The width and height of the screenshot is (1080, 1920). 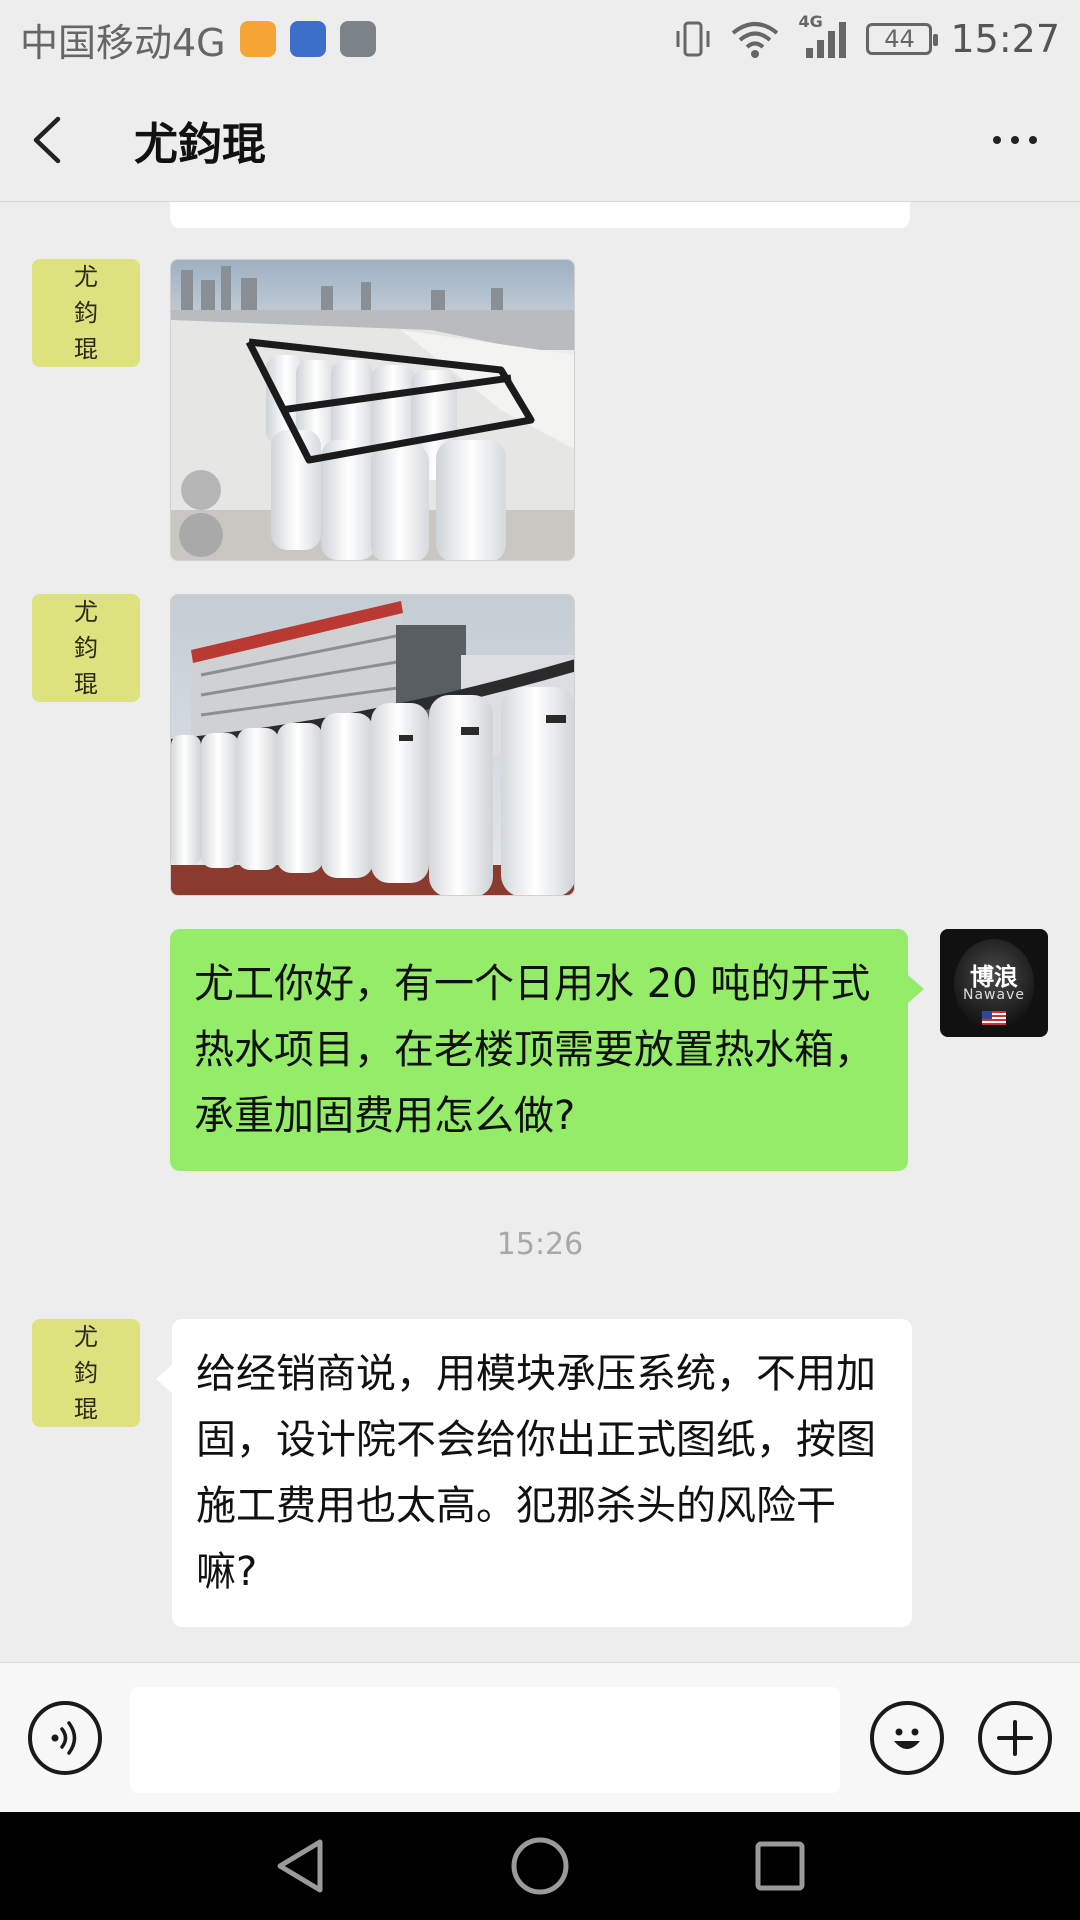 I want to click on flag-icon, so click(x=994, y=1018).